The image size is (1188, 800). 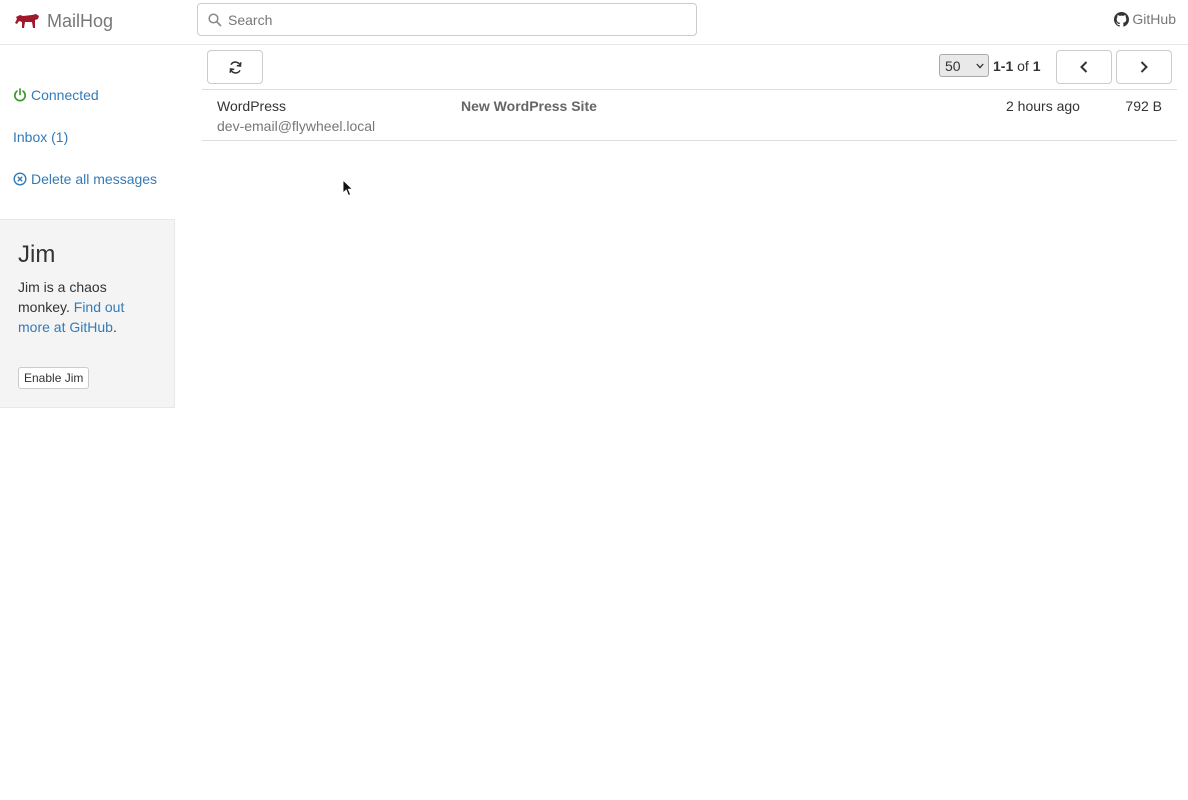 I want to click on brand-name: MailHog, so click(x=80, y=20).